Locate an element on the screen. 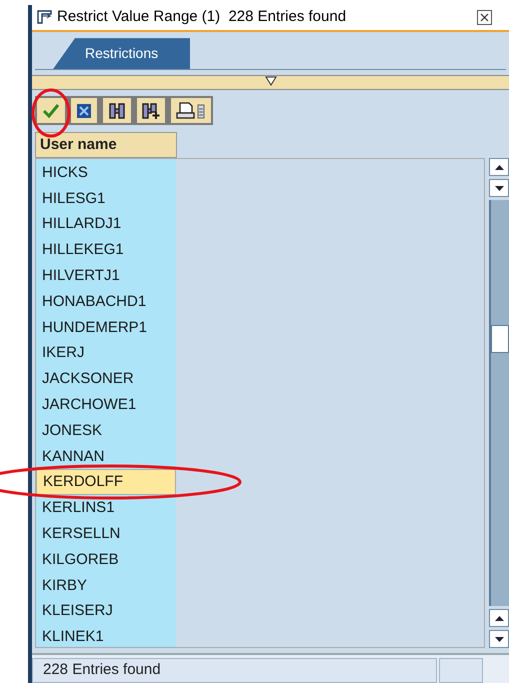  table-row: KERDOLFF is located at coordinates (106, 482).